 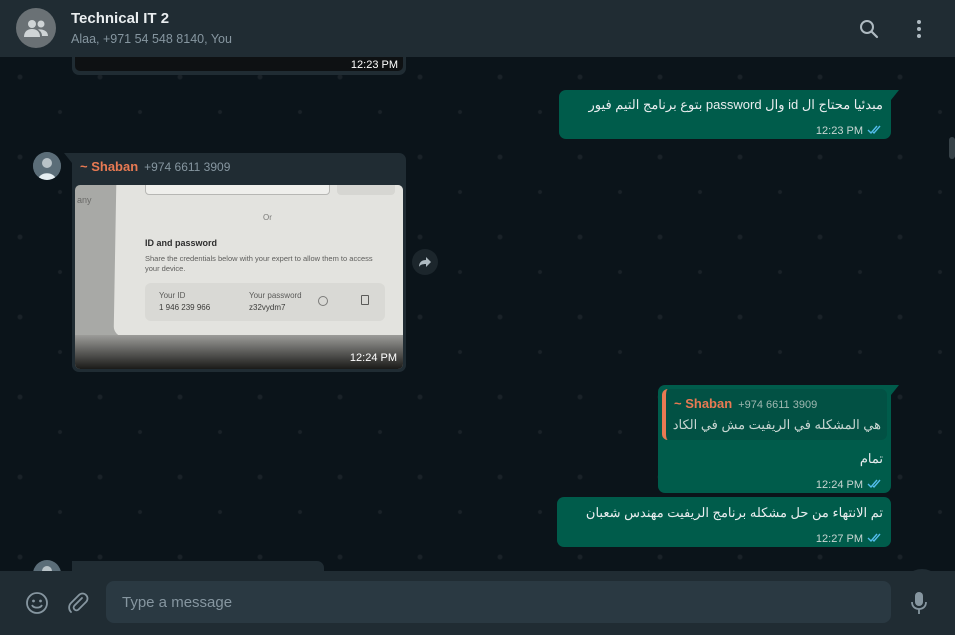 What do you see at coordinates (181, 243) in the screenshot?
I see `photo-heading: ID and password` at bounding box center [181, 243].